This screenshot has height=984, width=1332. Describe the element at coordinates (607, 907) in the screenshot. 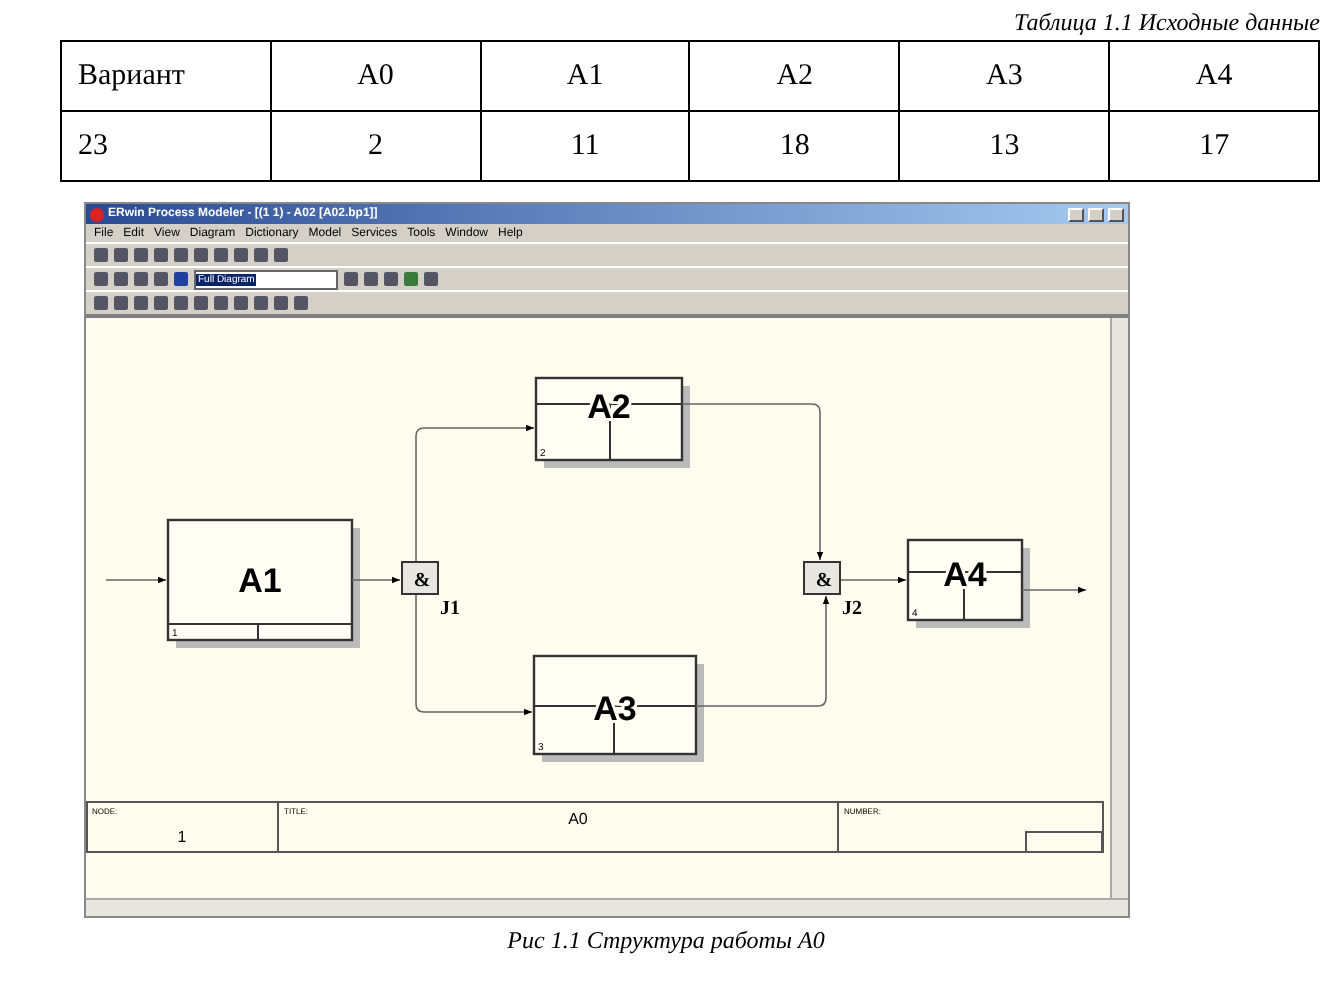

I see `horizontal-scrollbar` at that location.